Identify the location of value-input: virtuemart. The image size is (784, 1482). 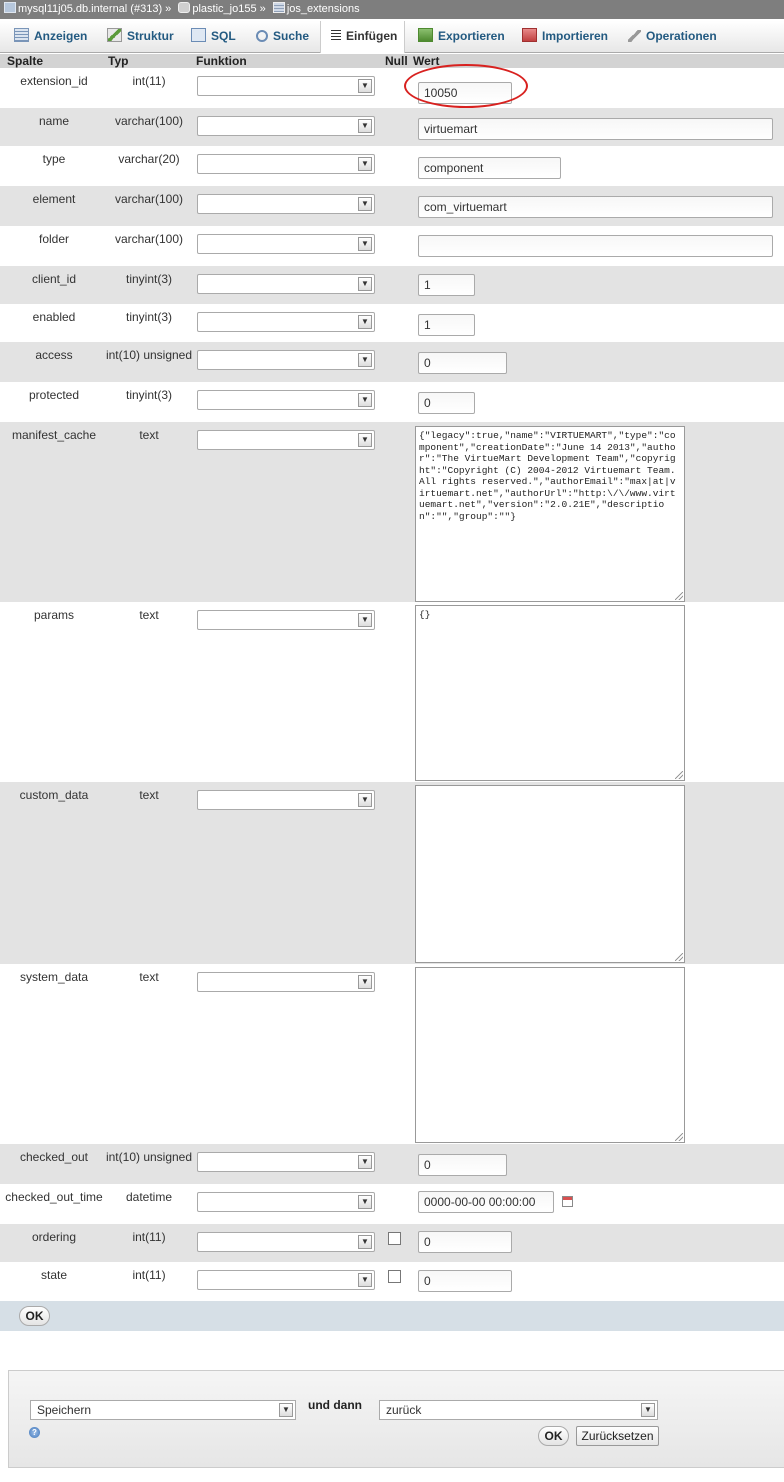
(595, 129).